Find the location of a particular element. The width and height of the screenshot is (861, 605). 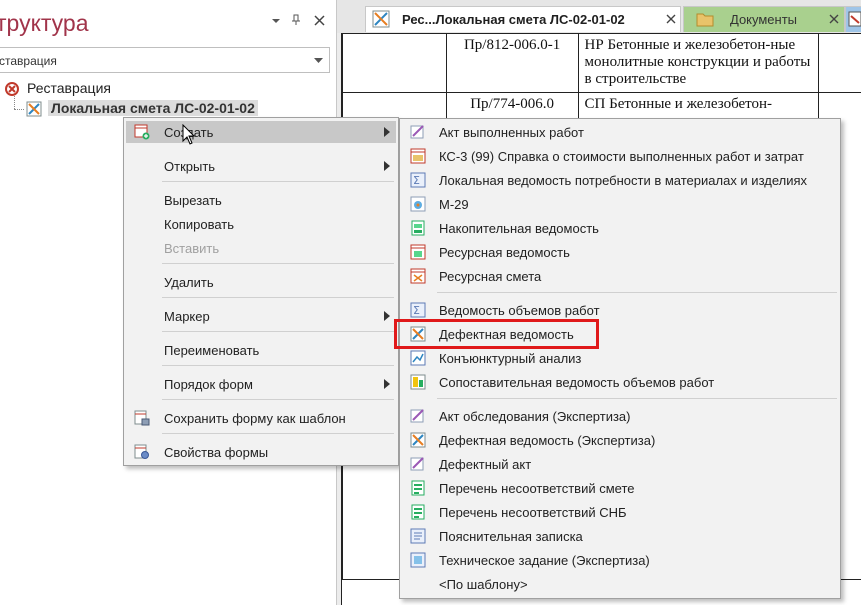

submenu-item: Акт обследования (Экспертиза) is located at coordinates (620, 416).